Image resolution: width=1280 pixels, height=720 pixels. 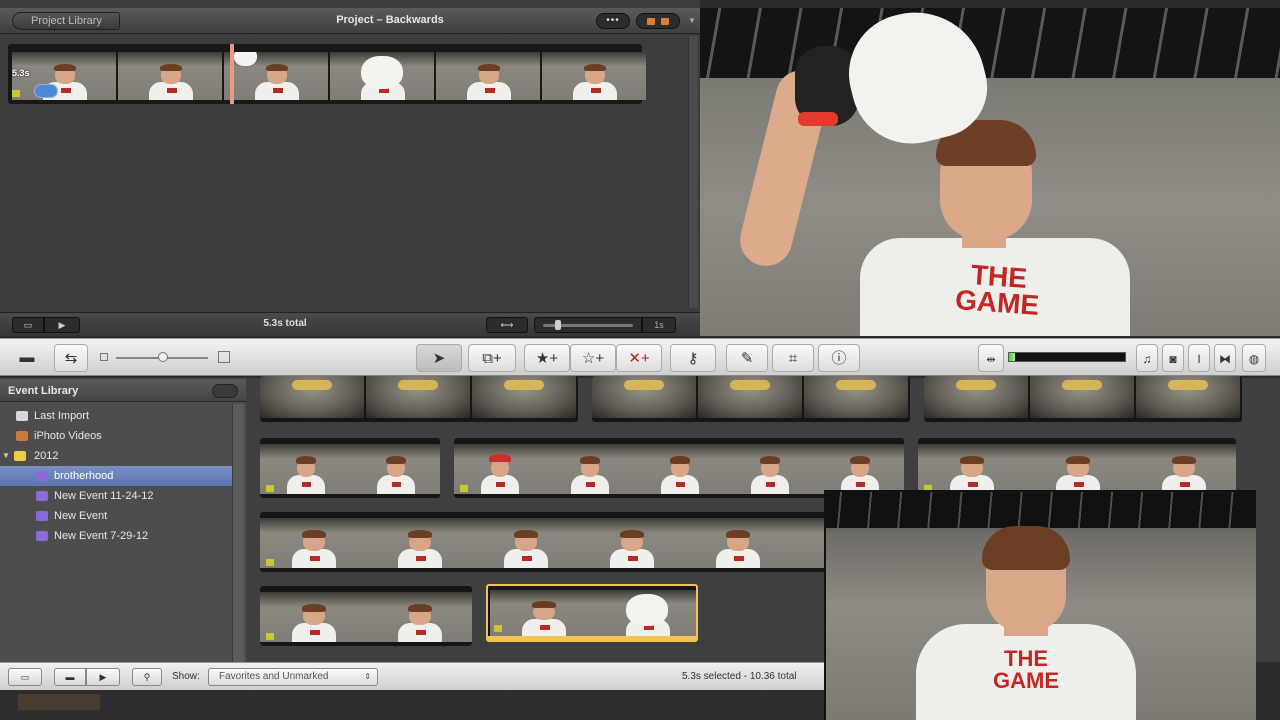 I want to click on star-plus-icon: ★+, so click(x=547, y=358).